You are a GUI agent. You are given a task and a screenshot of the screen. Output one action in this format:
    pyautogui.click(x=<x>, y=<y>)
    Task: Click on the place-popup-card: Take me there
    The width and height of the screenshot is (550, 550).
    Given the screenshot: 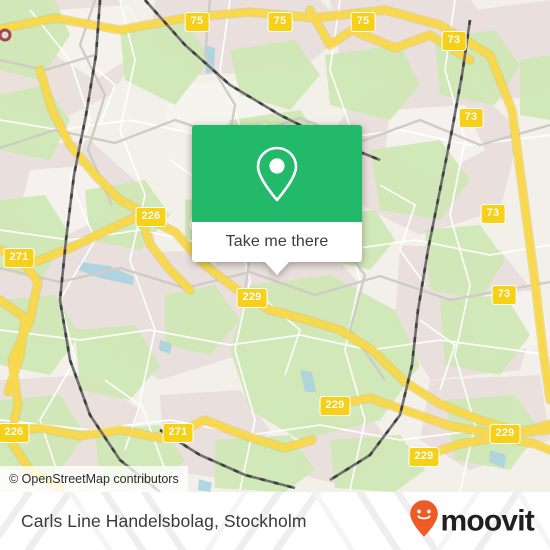 What is the action you would take?
    pyautogui.click(x=277, y=200)
    